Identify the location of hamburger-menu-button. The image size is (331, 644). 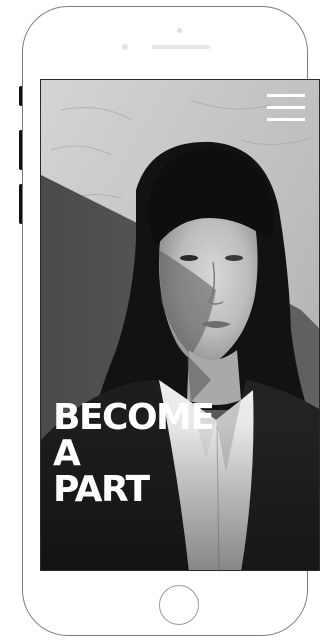
(286, 107).